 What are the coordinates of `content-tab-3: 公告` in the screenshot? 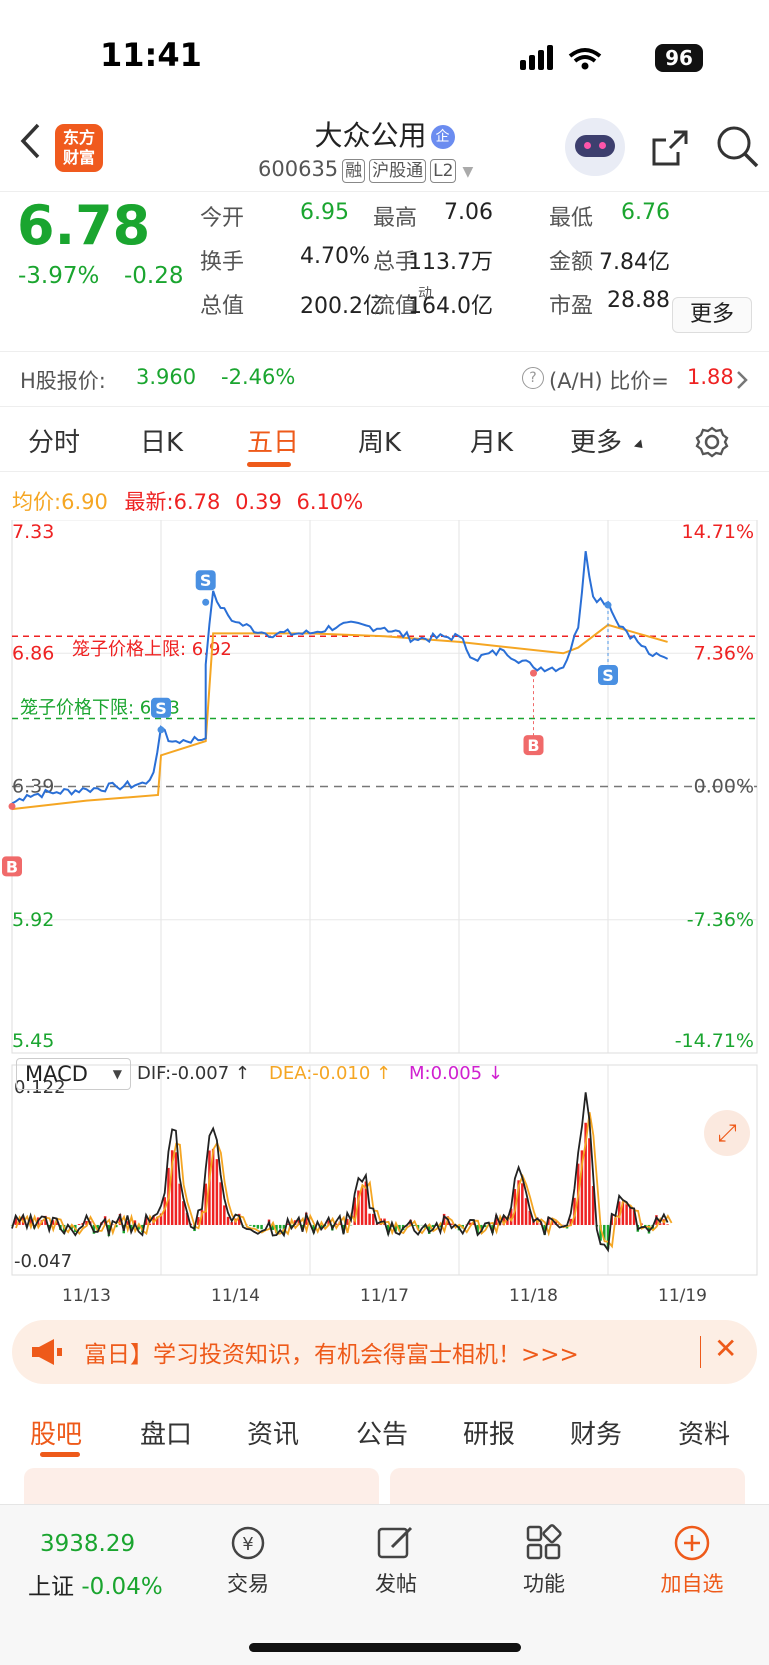 It's located at (382, 1432).